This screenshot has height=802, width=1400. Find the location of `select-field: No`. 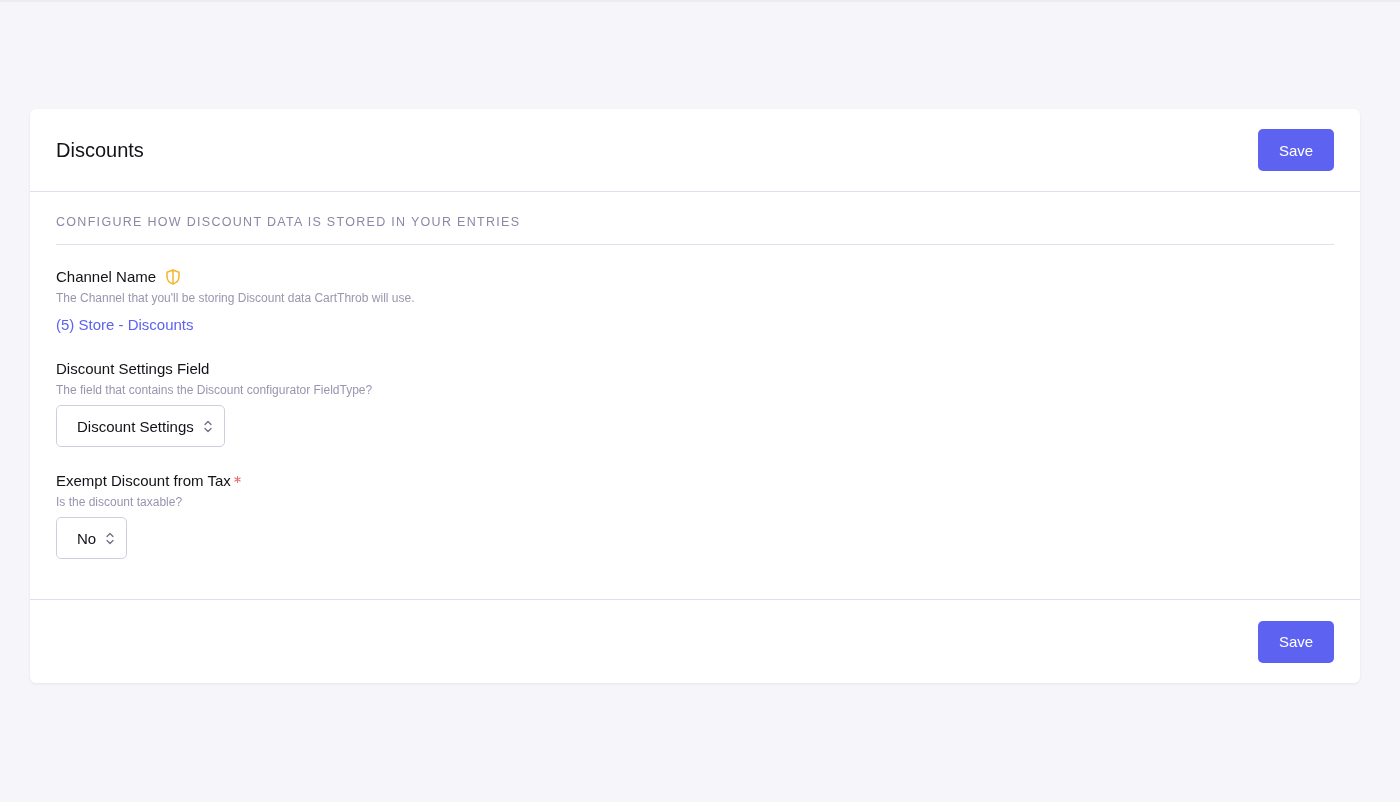

select-field: No is located at coordinates (92, 538).